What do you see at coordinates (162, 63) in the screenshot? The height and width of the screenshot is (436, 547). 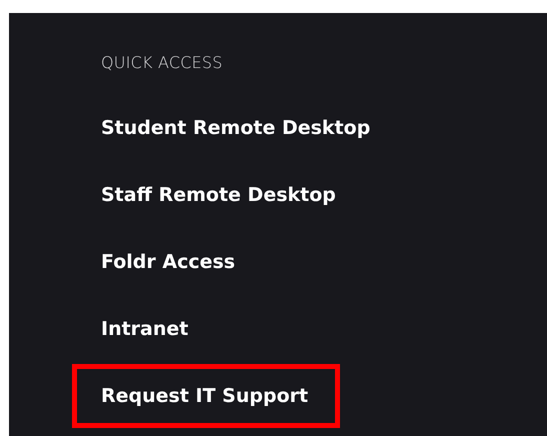 I see `section-heading: QUICK ACCESS` at bounding box center [162, 63].